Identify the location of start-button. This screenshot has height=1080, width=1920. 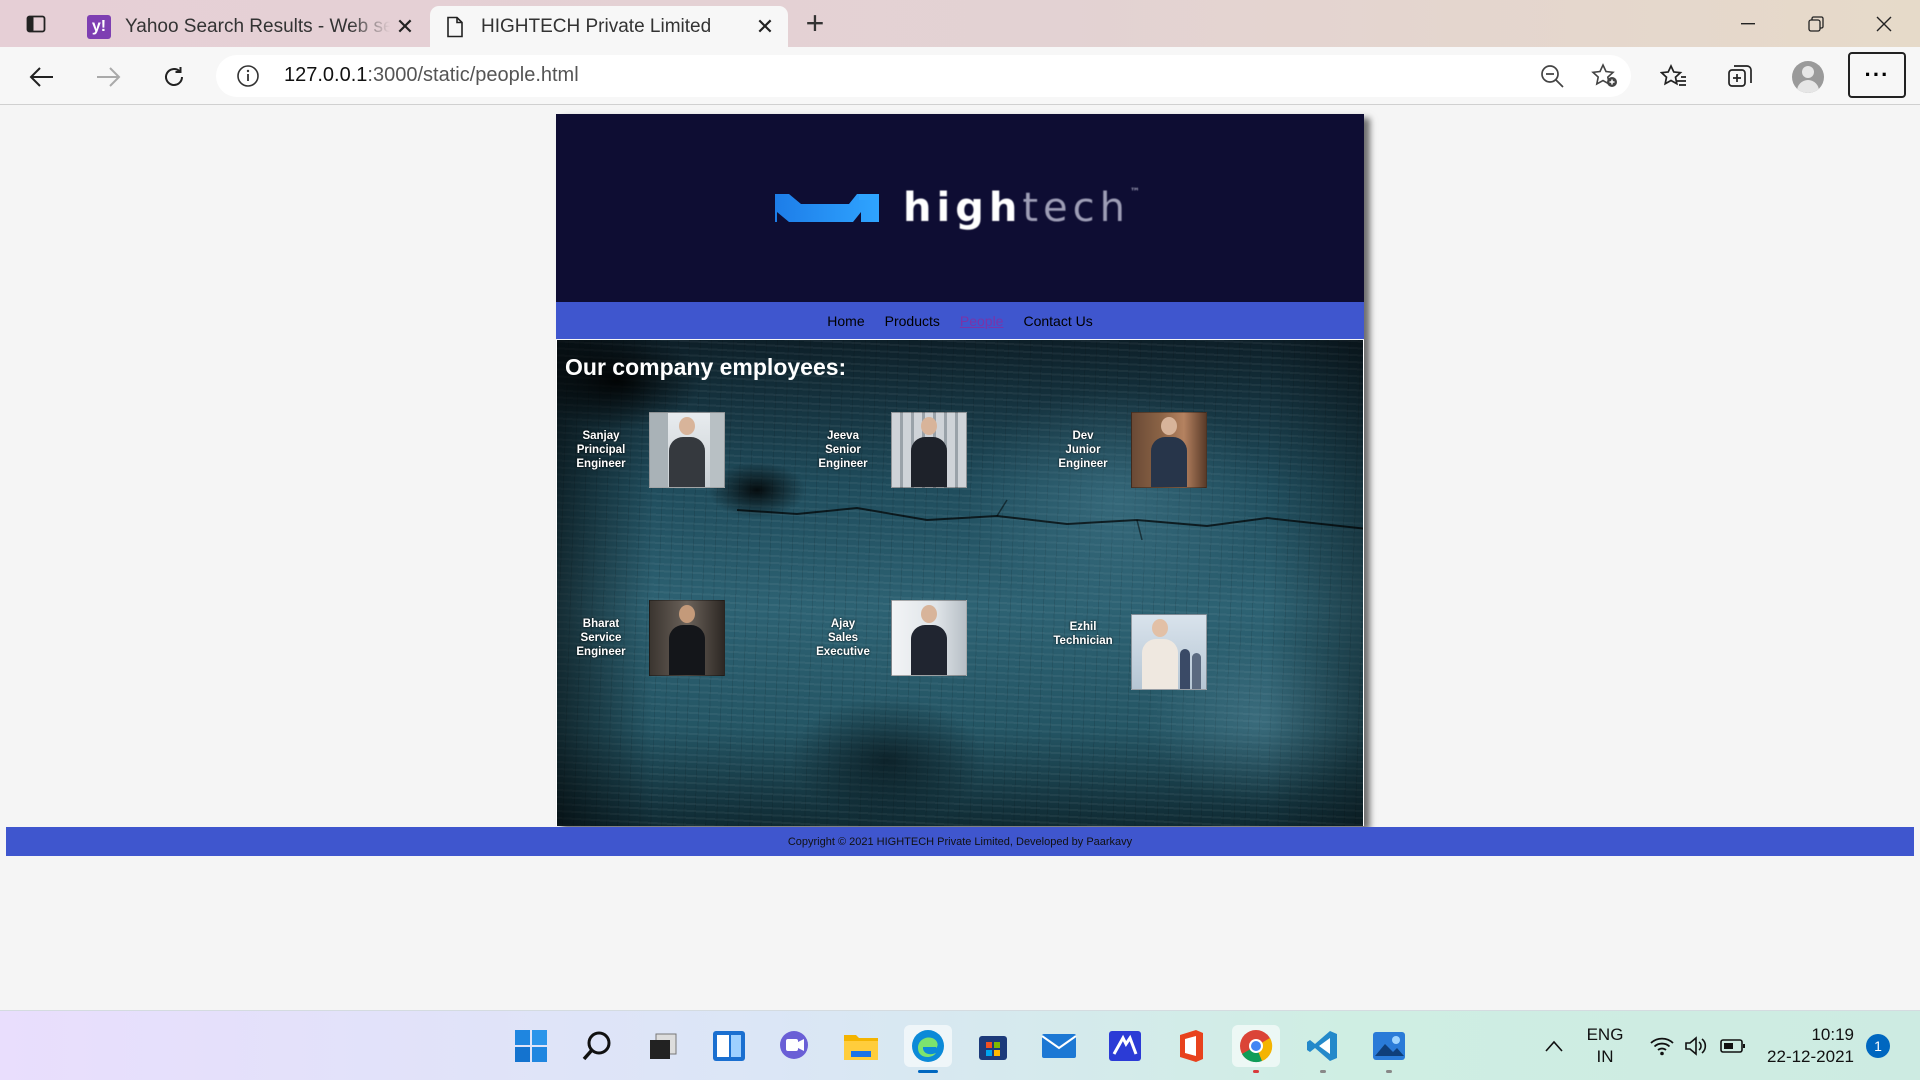
(531, 1046).